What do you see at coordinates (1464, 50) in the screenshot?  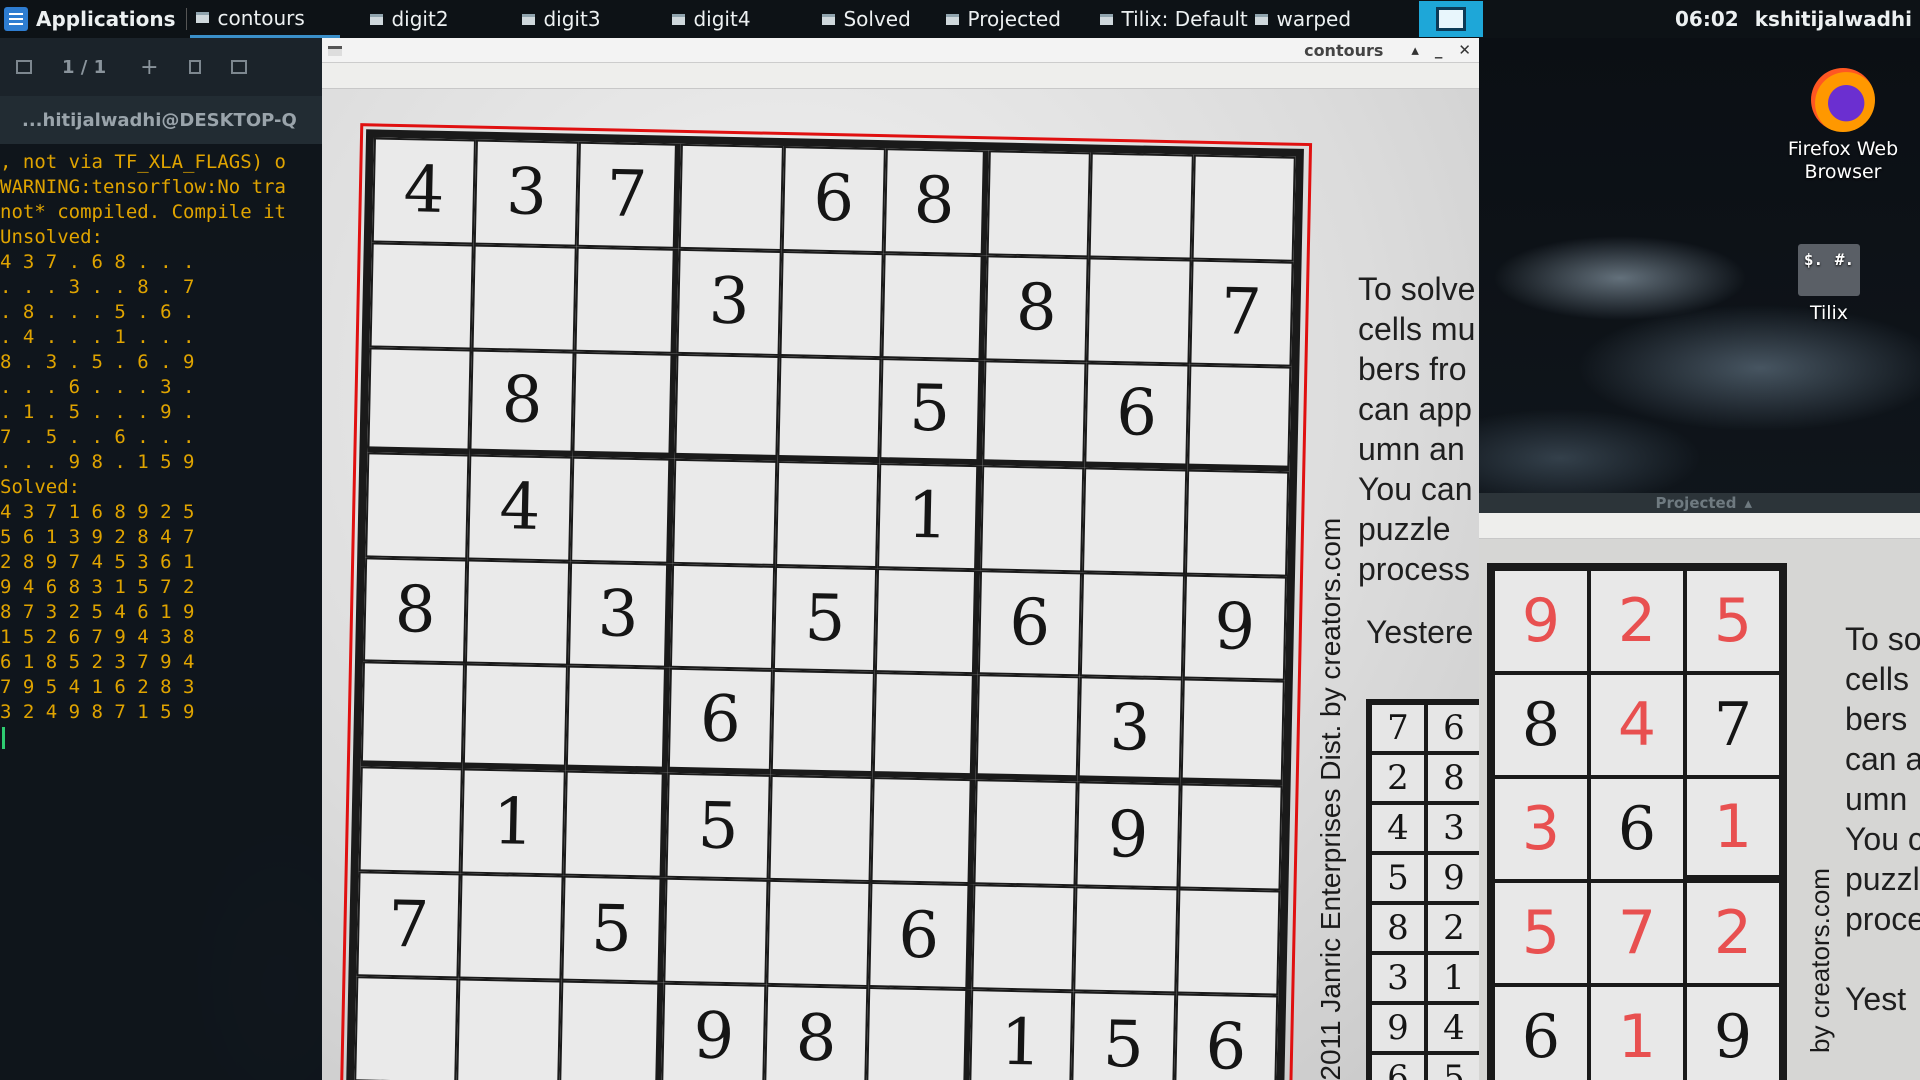 I see `close-button: ✕` at bounding box center [1464, 50].